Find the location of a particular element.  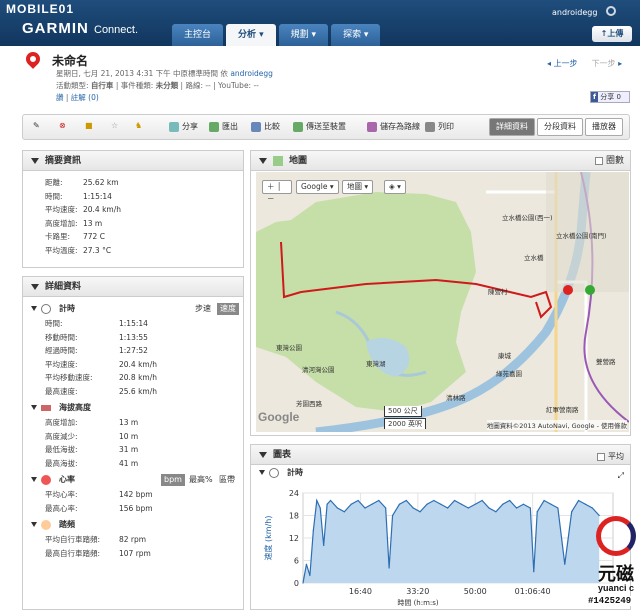

activity-title: 未命名 is located at coordinates (70, 60).